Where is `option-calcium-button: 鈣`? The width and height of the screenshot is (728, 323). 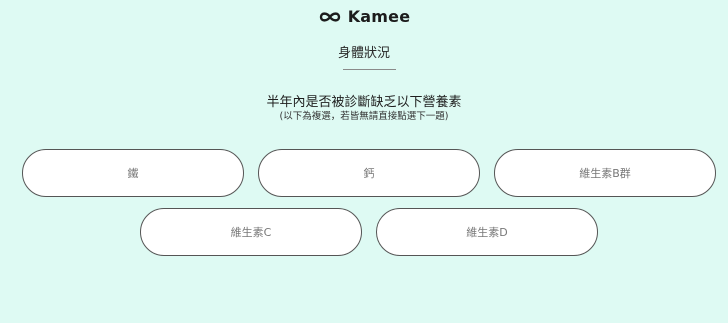
option-calcium-button: 鈣 is located at coordinates (369, 173).